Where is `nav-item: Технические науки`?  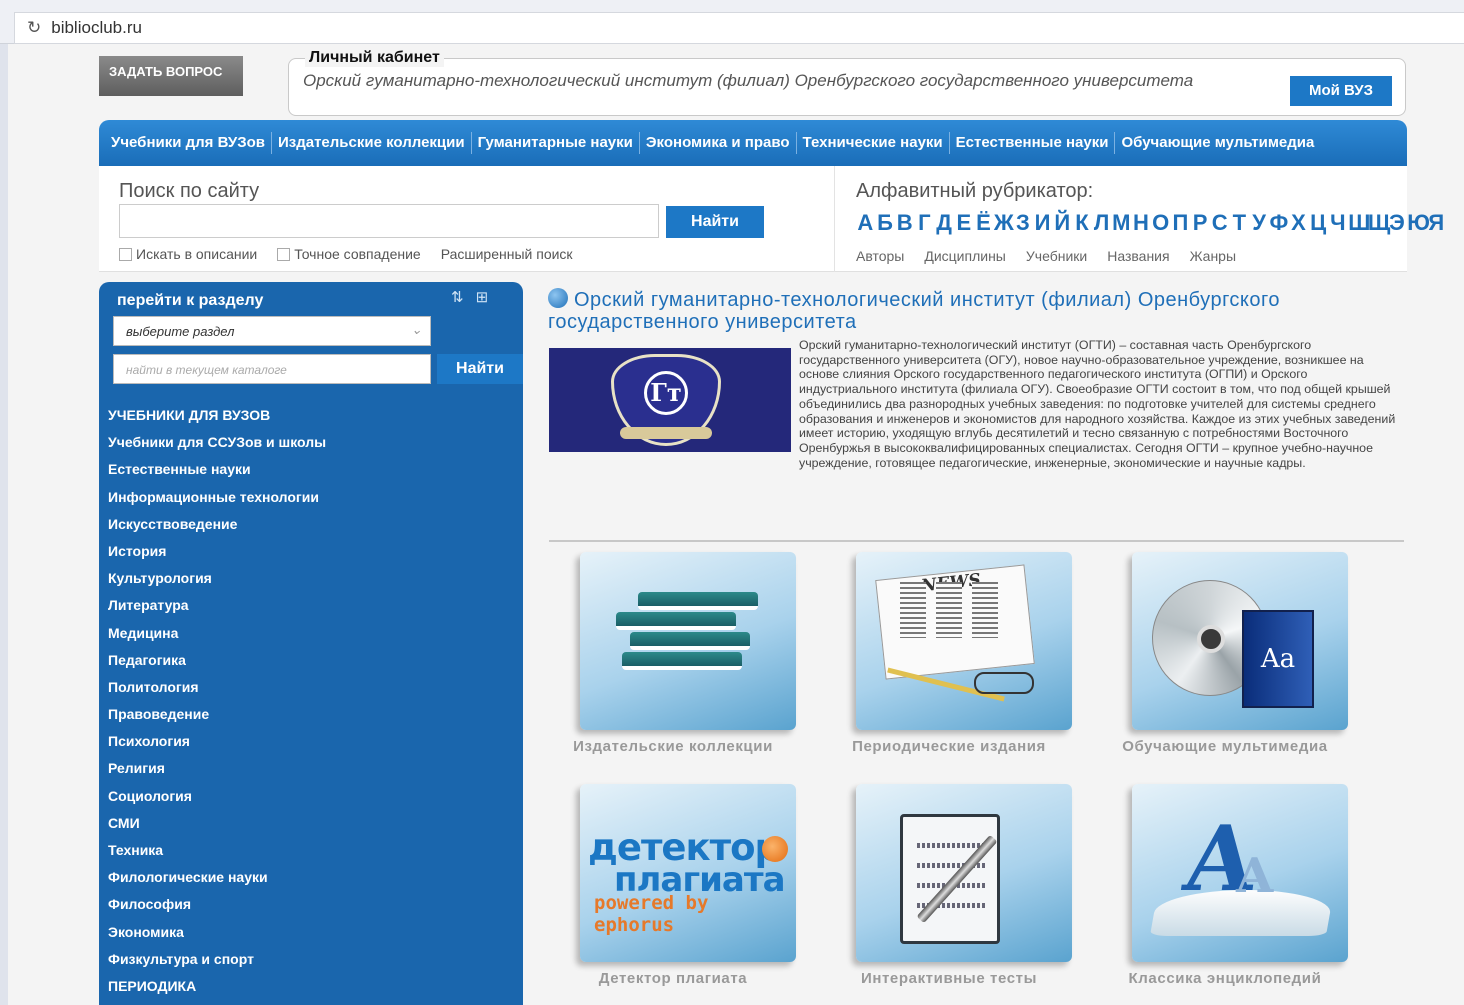
nav-item: Технические науки is located at coordinates (873, 143).